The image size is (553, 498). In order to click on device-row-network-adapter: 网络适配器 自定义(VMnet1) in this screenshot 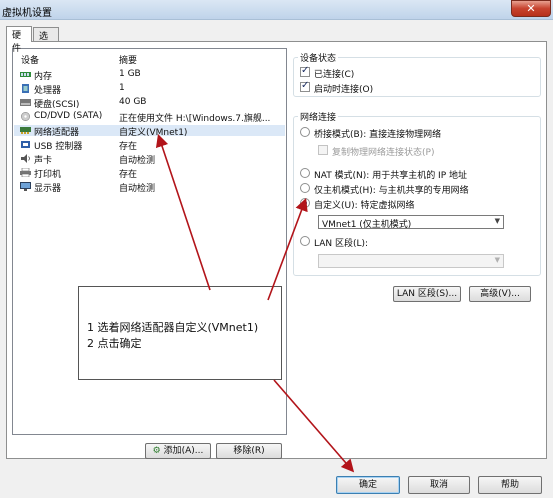, I will do `click(149, 131)`.